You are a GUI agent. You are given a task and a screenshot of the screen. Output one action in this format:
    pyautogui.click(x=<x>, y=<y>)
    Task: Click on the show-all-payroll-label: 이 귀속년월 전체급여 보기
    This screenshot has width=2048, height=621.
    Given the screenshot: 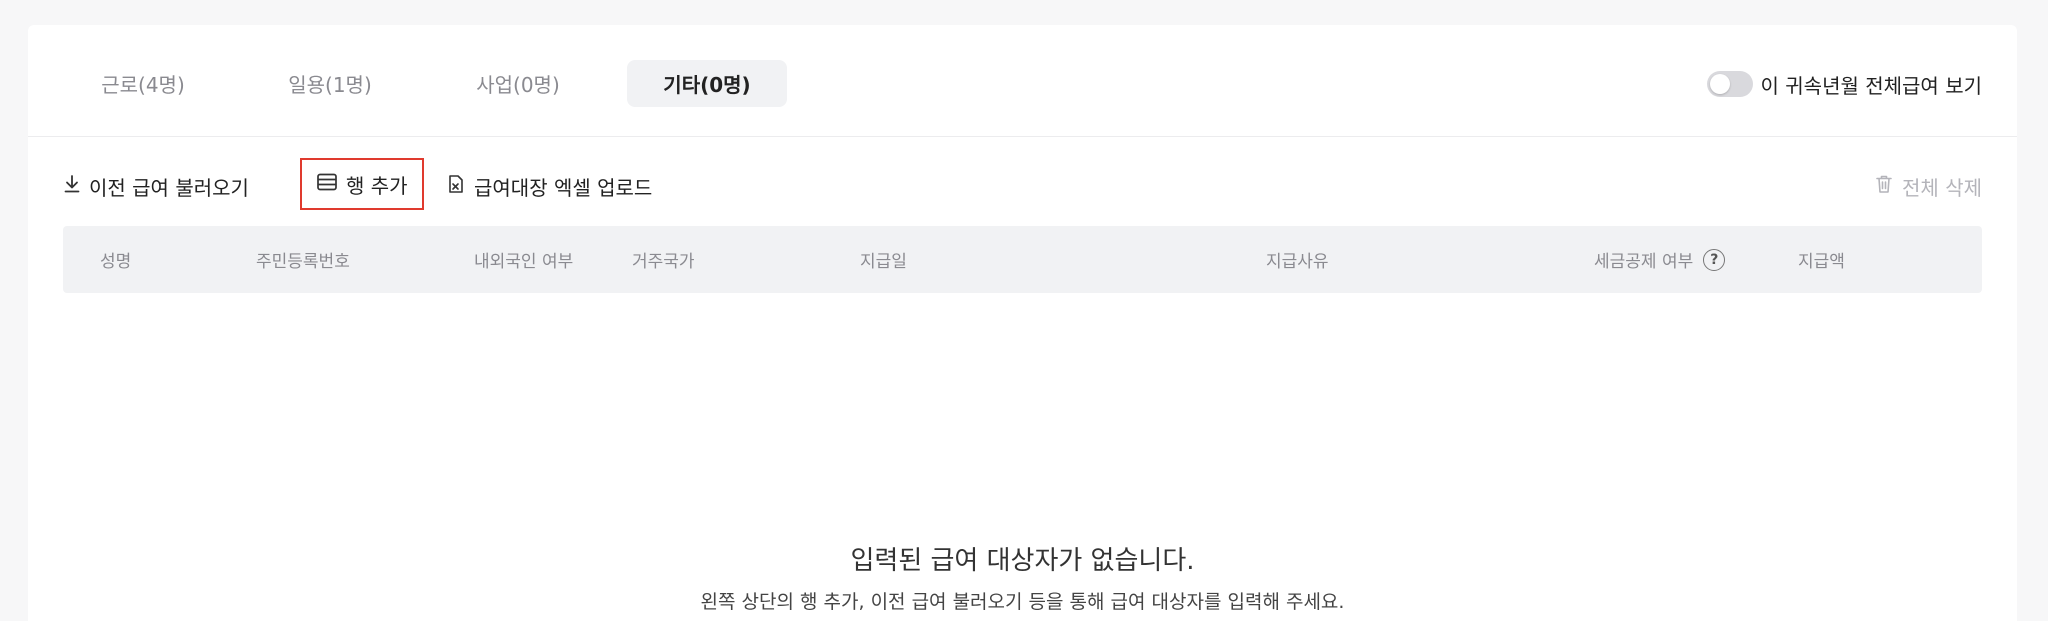 What is the action you would take?
    pyautogui.click(x=1871, y=85)
    